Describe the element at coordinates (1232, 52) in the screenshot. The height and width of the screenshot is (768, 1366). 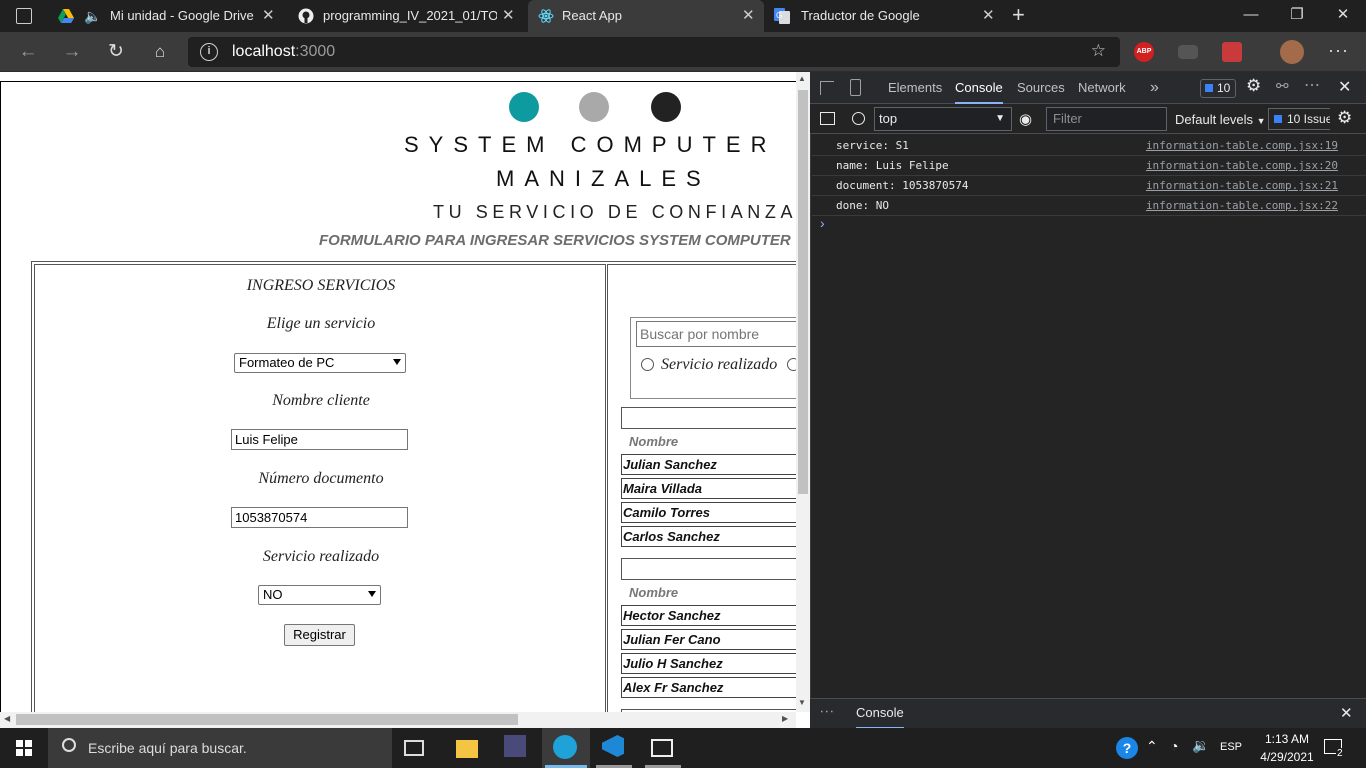
I see `extension-icon-red` at that location.